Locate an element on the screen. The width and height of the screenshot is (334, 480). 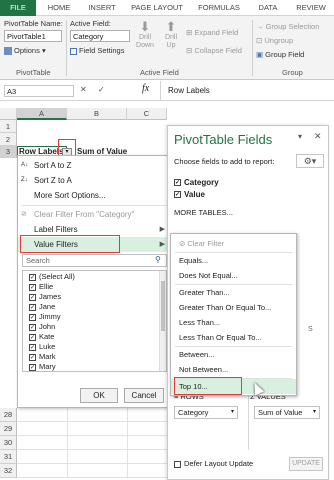
column-header-a: A is located at coordinates (42, 114).